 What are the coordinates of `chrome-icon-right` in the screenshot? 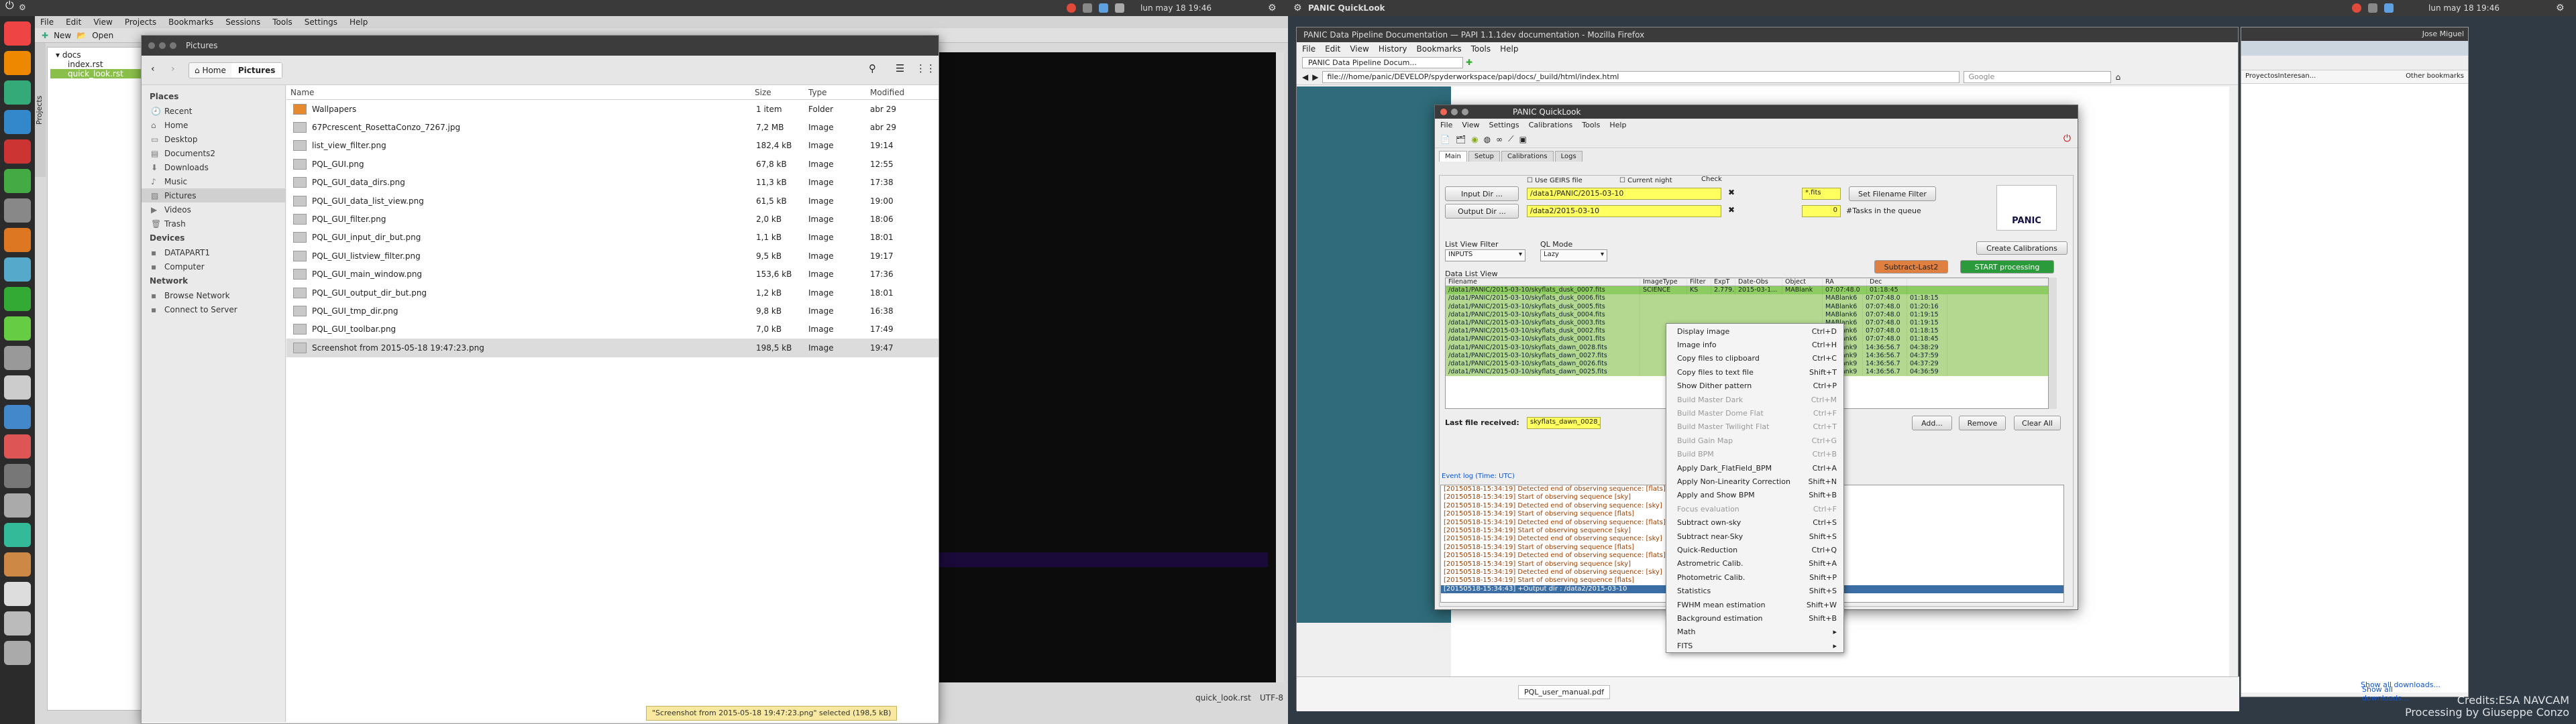 It's located at (2356, 8).